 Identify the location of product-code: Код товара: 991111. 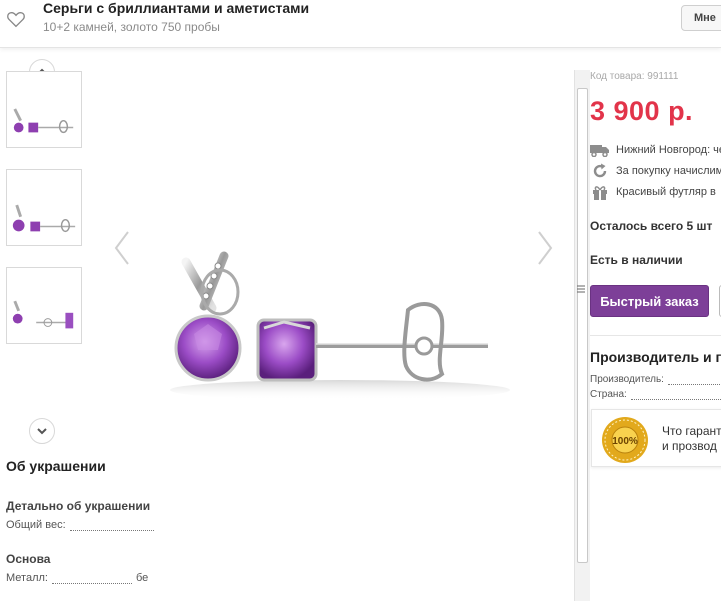
(634, 76).